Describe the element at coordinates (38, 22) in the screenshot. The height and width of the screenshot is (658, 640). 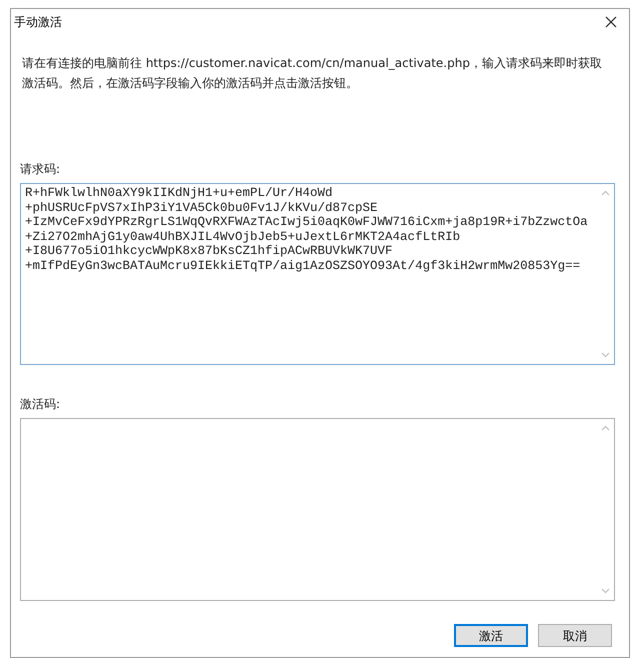
I see `window-title: 手动激活` at that location.